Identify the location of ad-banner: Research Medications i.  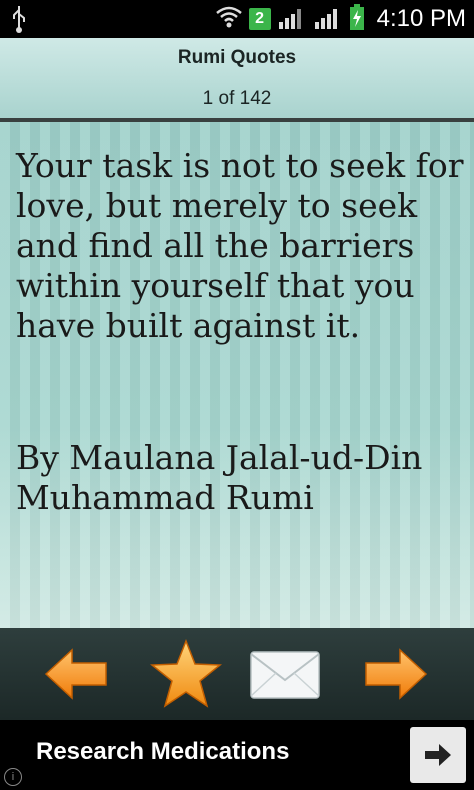
(237, 755).